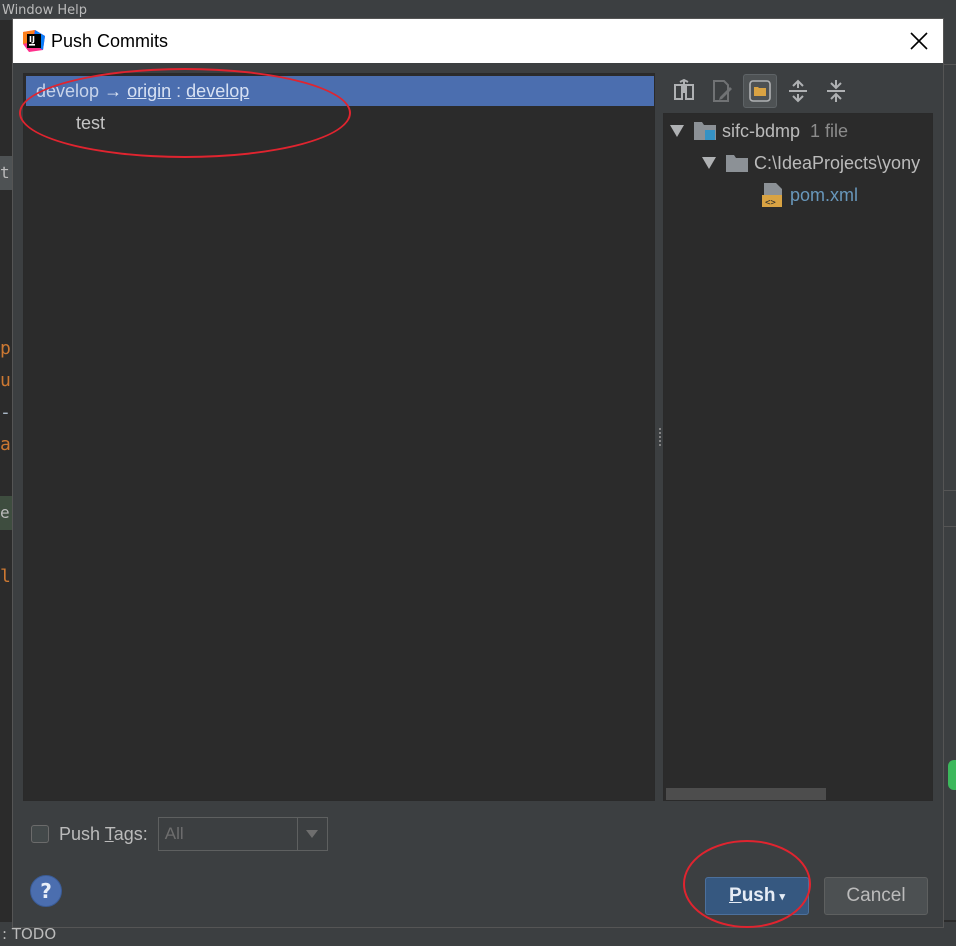 The image size is (956, 946). I want to click on xml-file-icon: <>, so click(773, 195).